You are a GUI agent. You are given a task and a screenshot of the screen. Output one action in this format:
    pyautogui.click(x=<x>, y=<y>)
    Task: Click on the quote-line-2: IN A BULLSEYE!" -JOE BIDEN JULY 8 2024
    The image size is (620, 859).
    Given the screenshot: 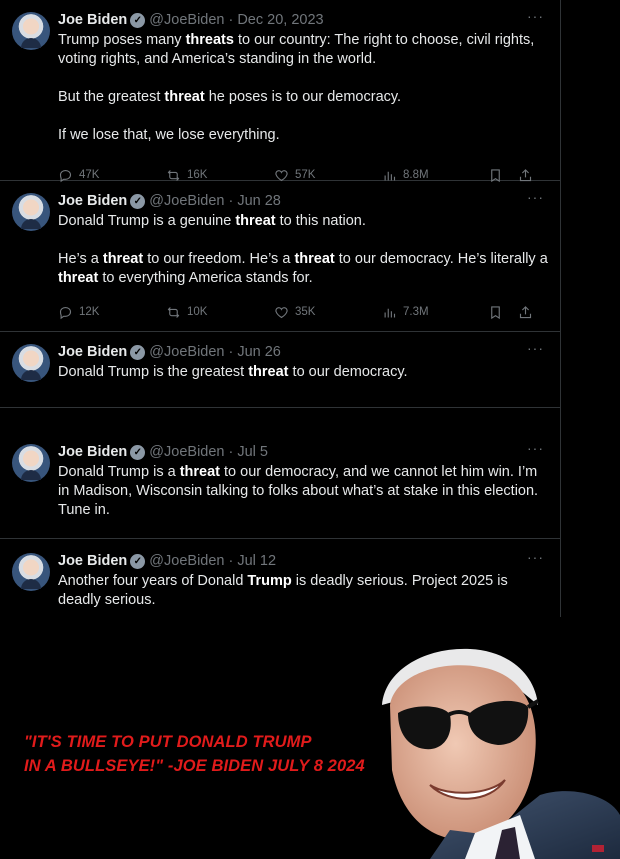 What is the action you would take?
    pyautogui.click(x=194, y=766)
    